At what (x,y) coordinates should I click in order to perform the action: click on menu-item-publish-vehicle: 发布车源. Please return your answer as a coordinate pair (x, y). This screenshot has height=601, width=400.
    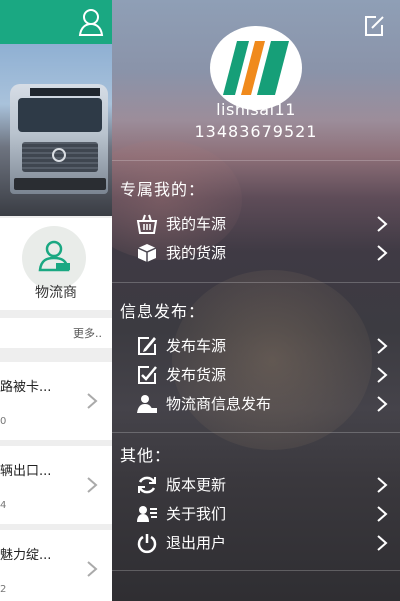
    Looking at the image, I should click on (262, 346).